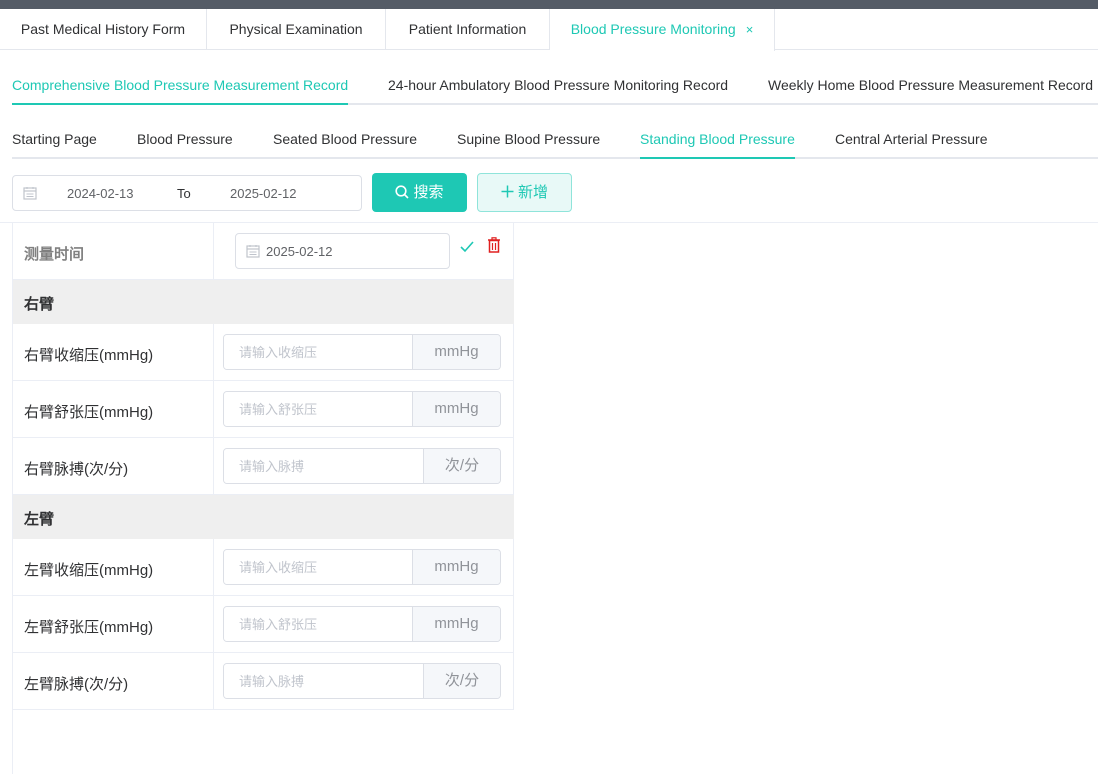 The image size is (1098, 774). I want to click on left-pulse-input, so click(324, 681).